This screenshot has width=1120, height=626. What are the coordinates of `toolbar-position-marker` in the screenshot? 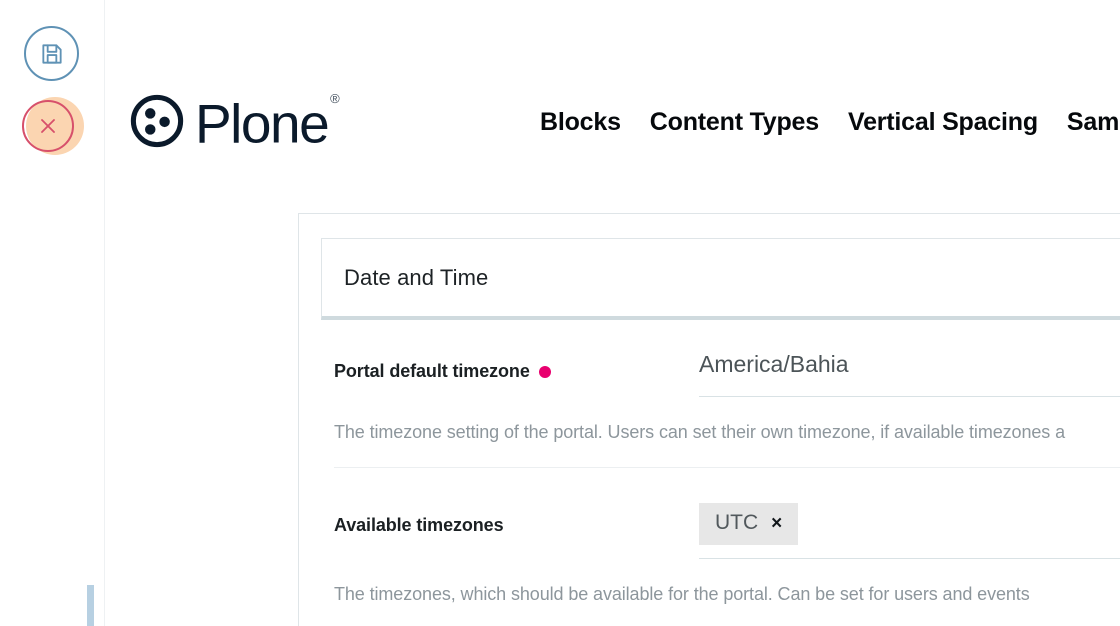 It's located at (90, 605).